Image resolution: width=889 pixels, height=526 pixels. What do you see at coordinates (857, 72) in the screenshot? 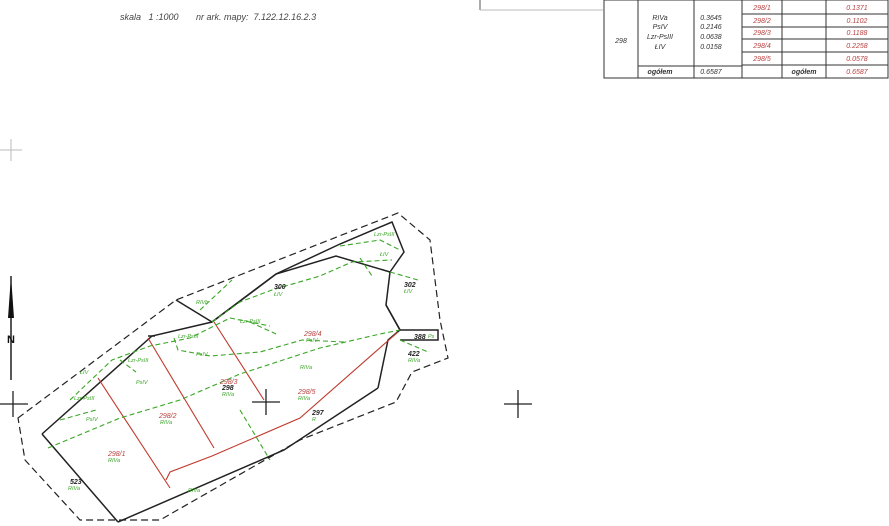
I see `table-new-total-value: 0.6587` at bounding box center [857, 72].